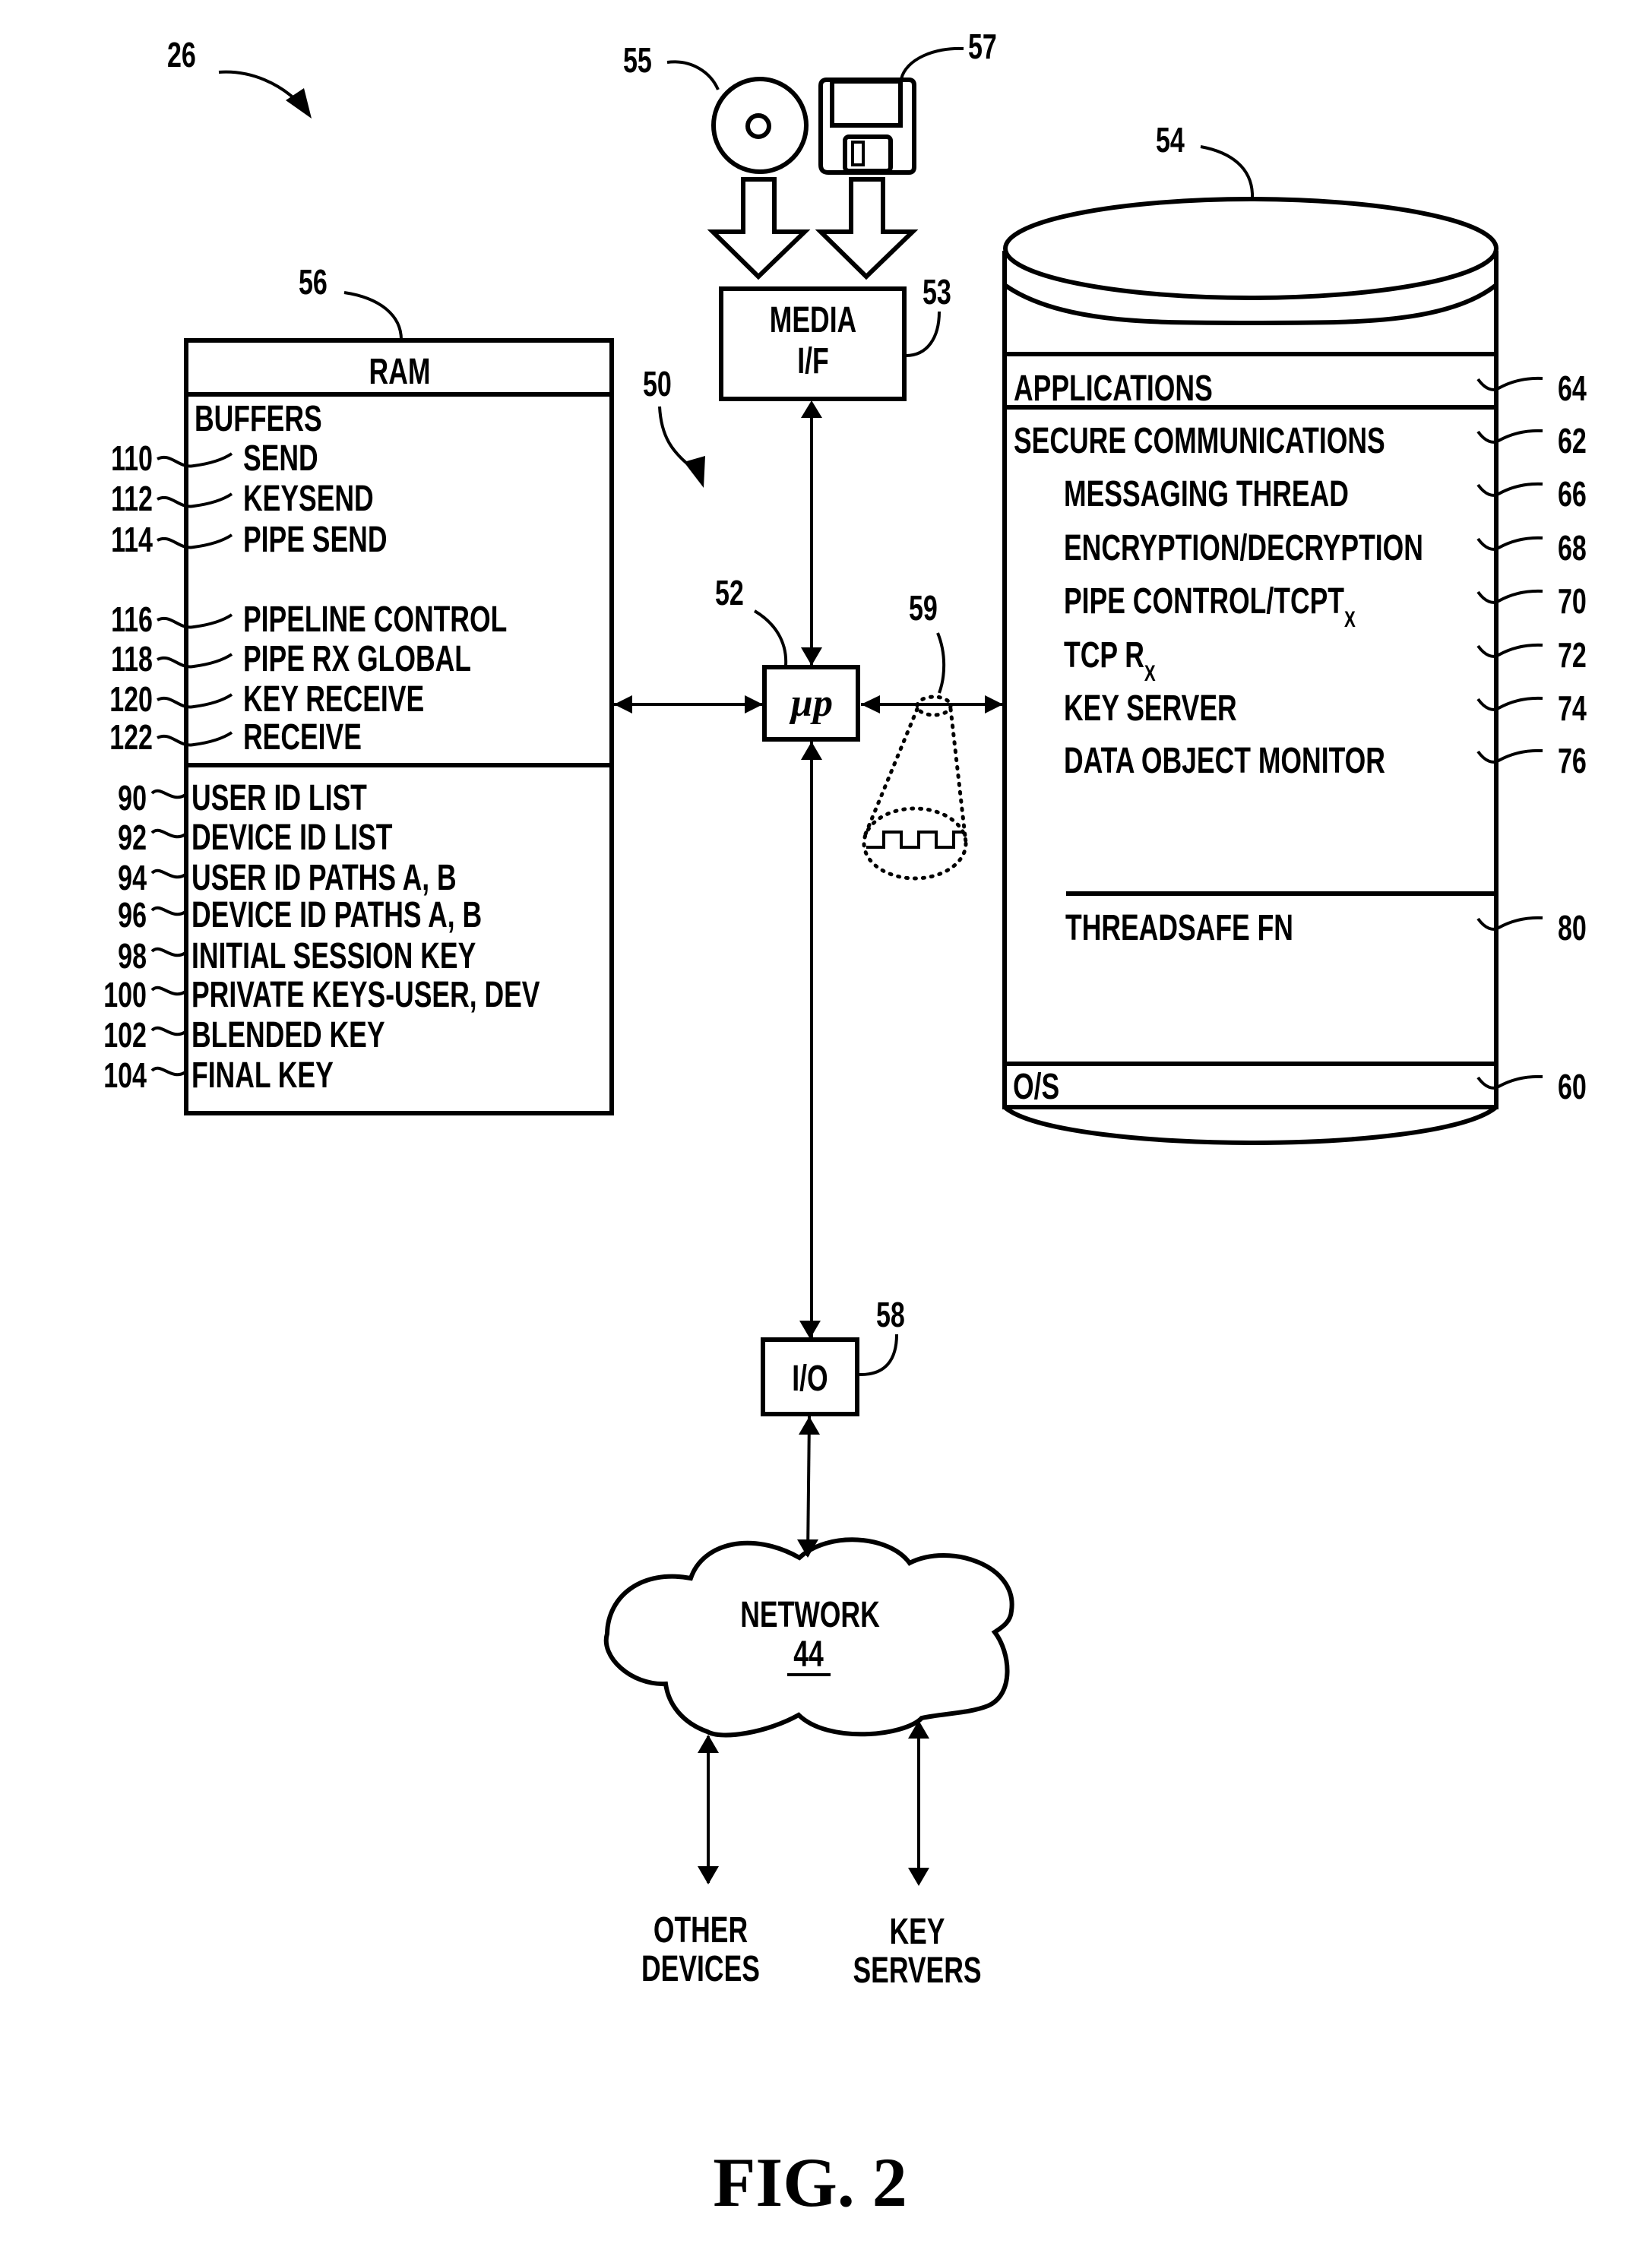  What do you see at coordinates (915, 788) in the screenshot?
I see `signal-cone-icon` at bounding box center [915, 788].